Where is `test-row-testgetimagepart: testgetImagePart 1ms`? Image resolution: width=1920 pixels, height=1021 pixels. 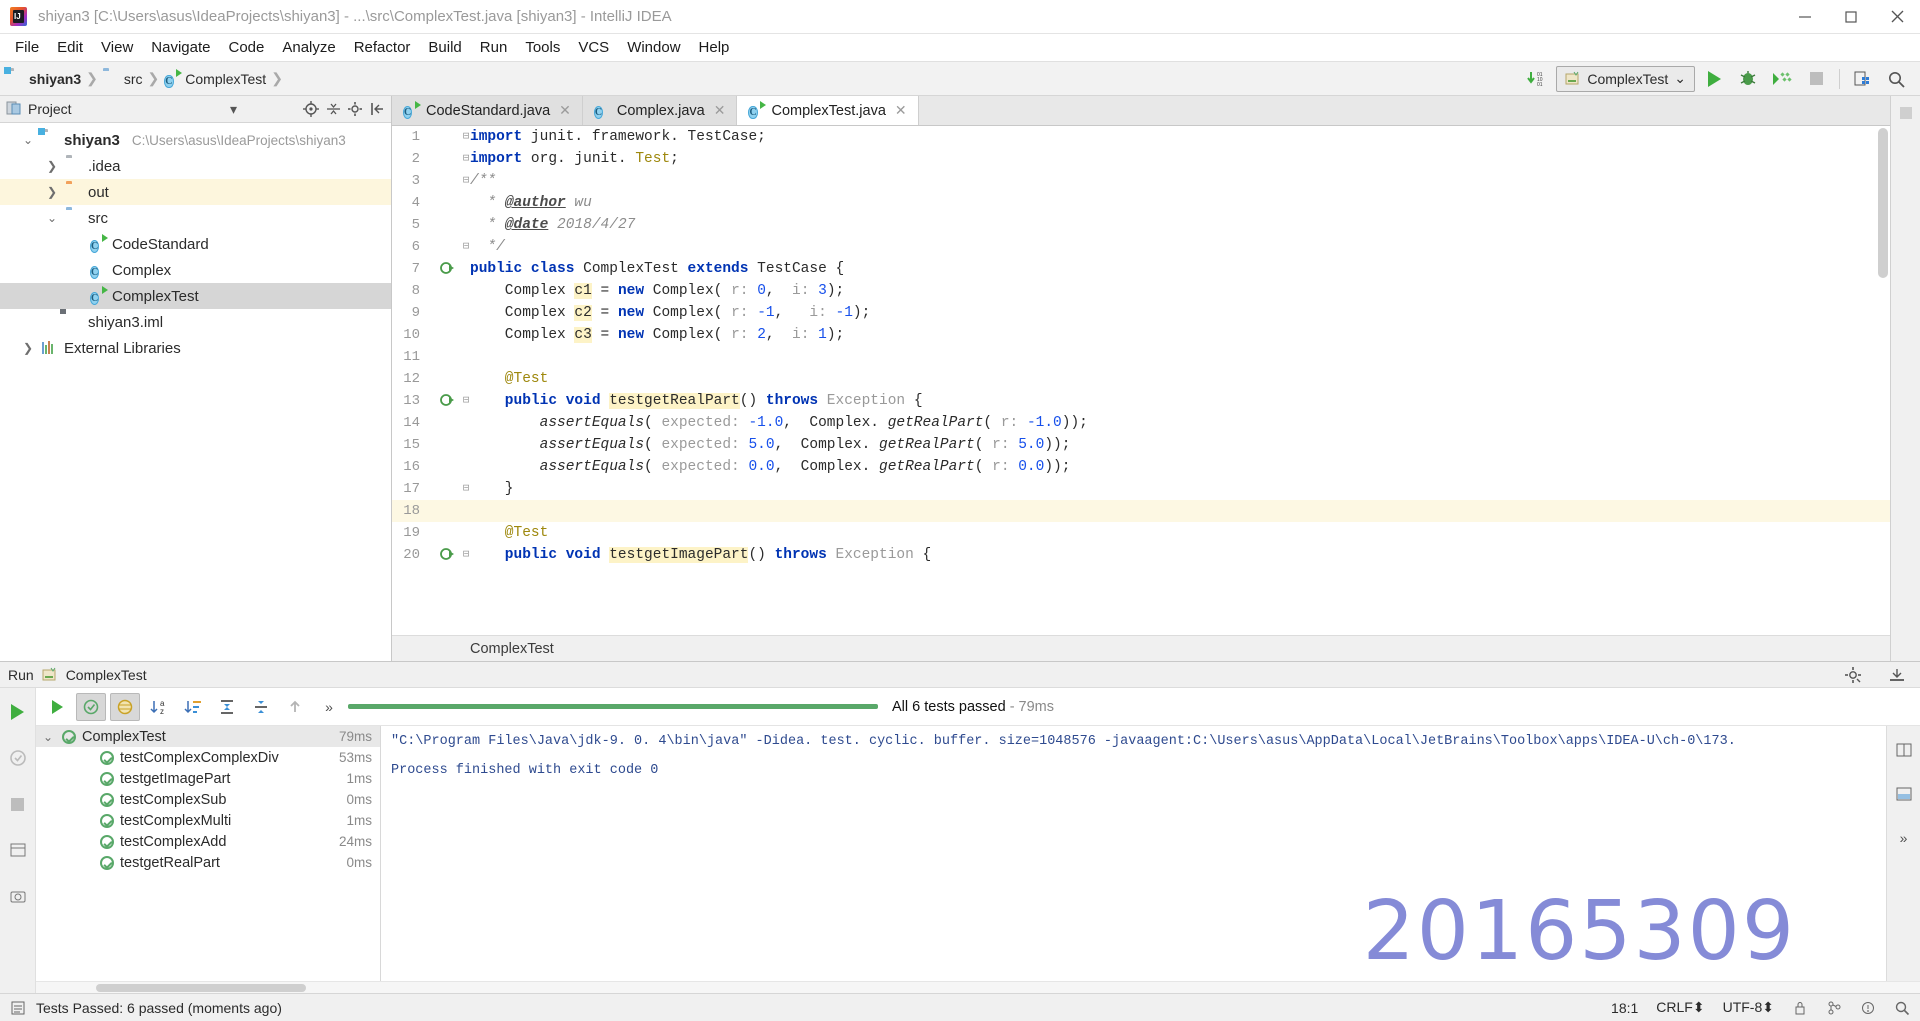
test-row-testgetimagepart: testgetImagePart 1ms is located at coordinates (208, 778).